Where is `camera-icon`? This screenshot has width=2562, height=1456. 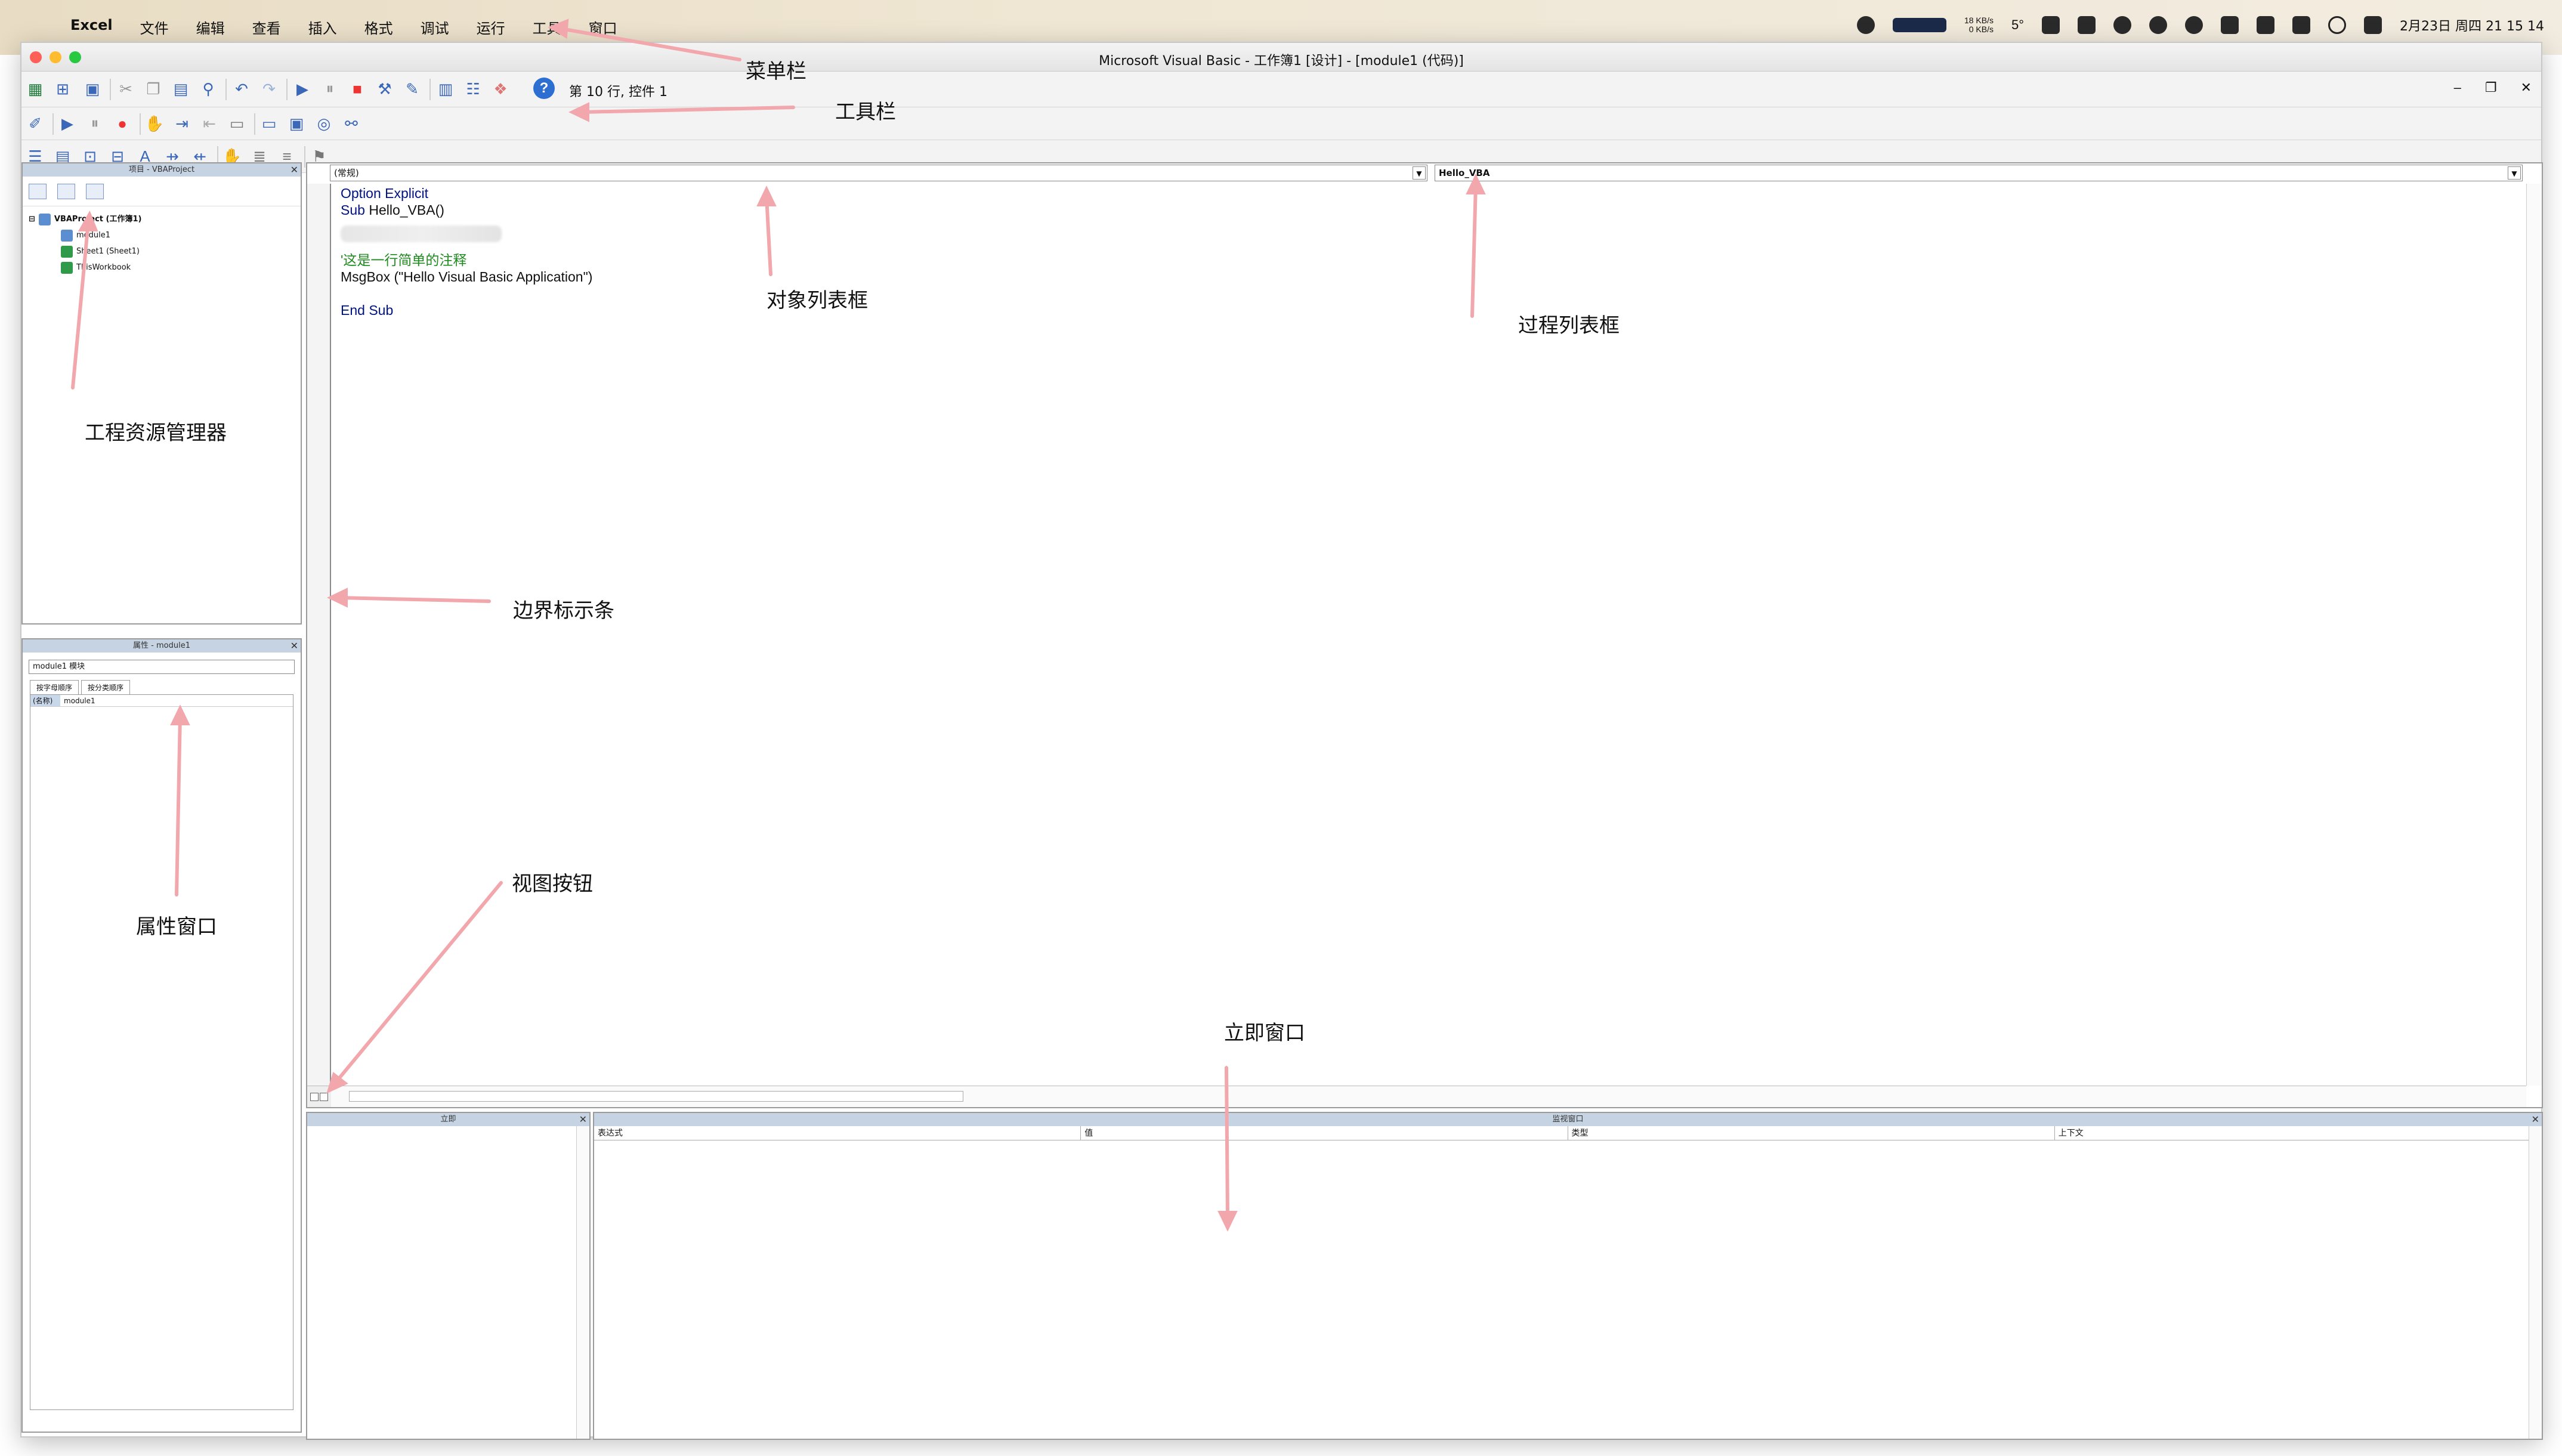 camera-icon is located at coordinates (2266, 25).